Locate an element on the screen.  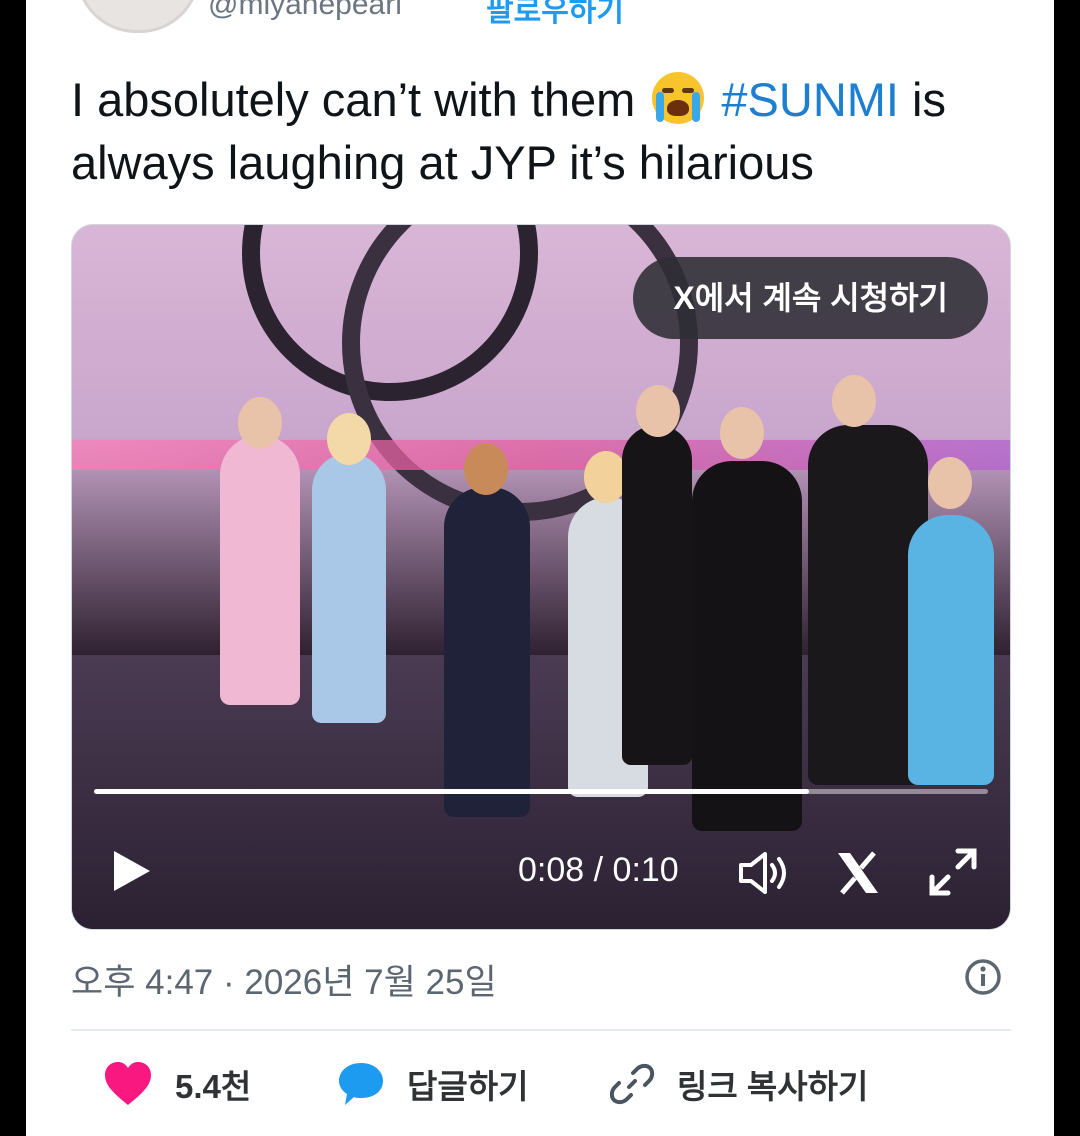
video-time: 0:08 / 0:10 is located at coordinates (598, 870).